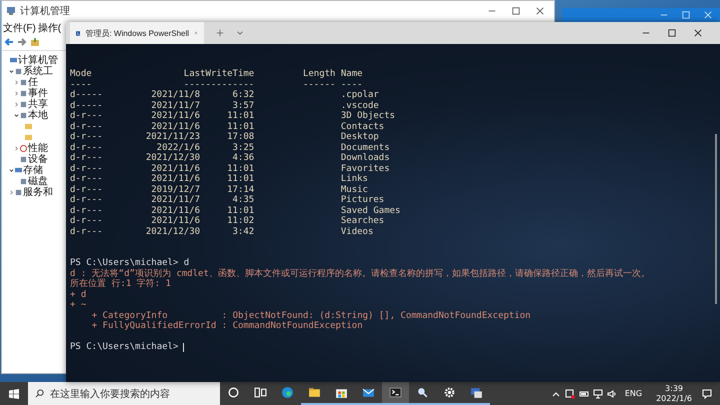 Image resolution: width=720 pixels, height=405 pixels. What do you see at coordinates (240, 33) in the screenshot?
I see `dropdown-icon` at bounding box center [240, 33].